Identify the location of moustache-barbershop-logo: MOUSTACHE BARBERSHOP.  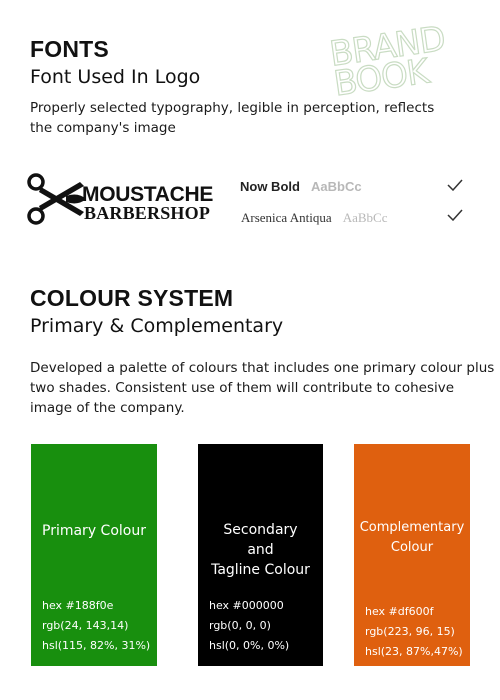
(131, 200).